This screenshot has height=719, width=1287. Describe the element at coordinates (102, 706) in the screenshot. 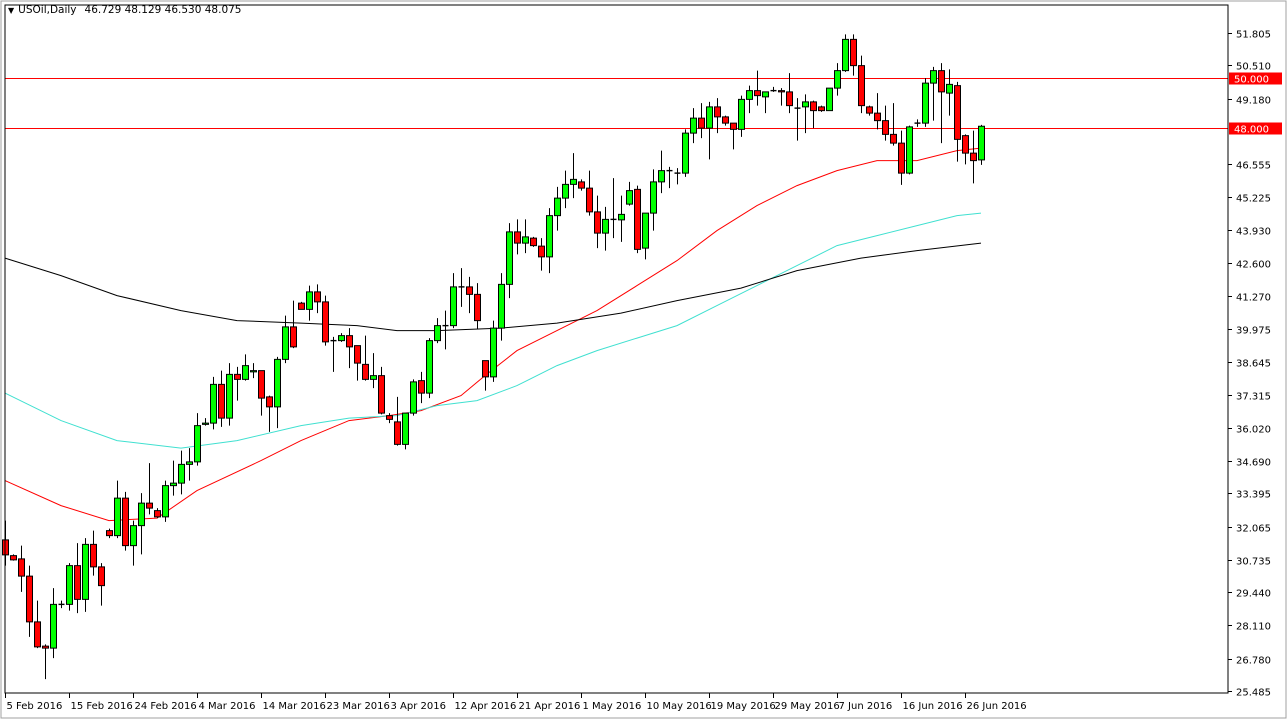

I see `time-tick-label: 15 Feb 2016` at that location.